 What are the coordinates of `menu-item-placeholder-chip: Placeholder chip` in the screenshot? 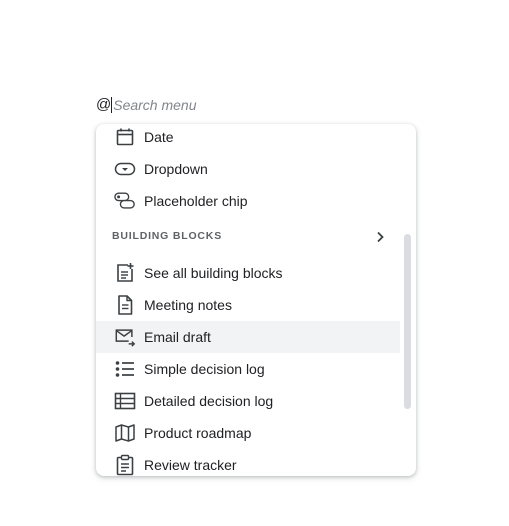 It's located at (248, 201).